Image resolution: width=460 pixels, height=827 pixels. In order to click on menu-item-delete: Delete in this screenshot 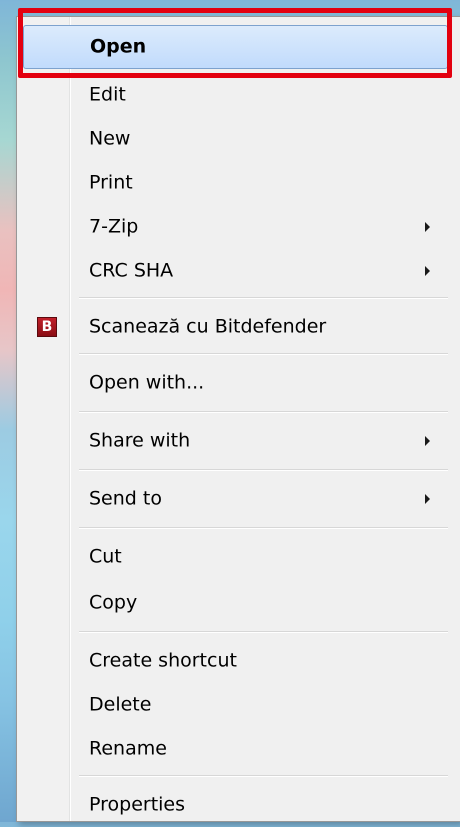, I will do `click(239, 705)`.